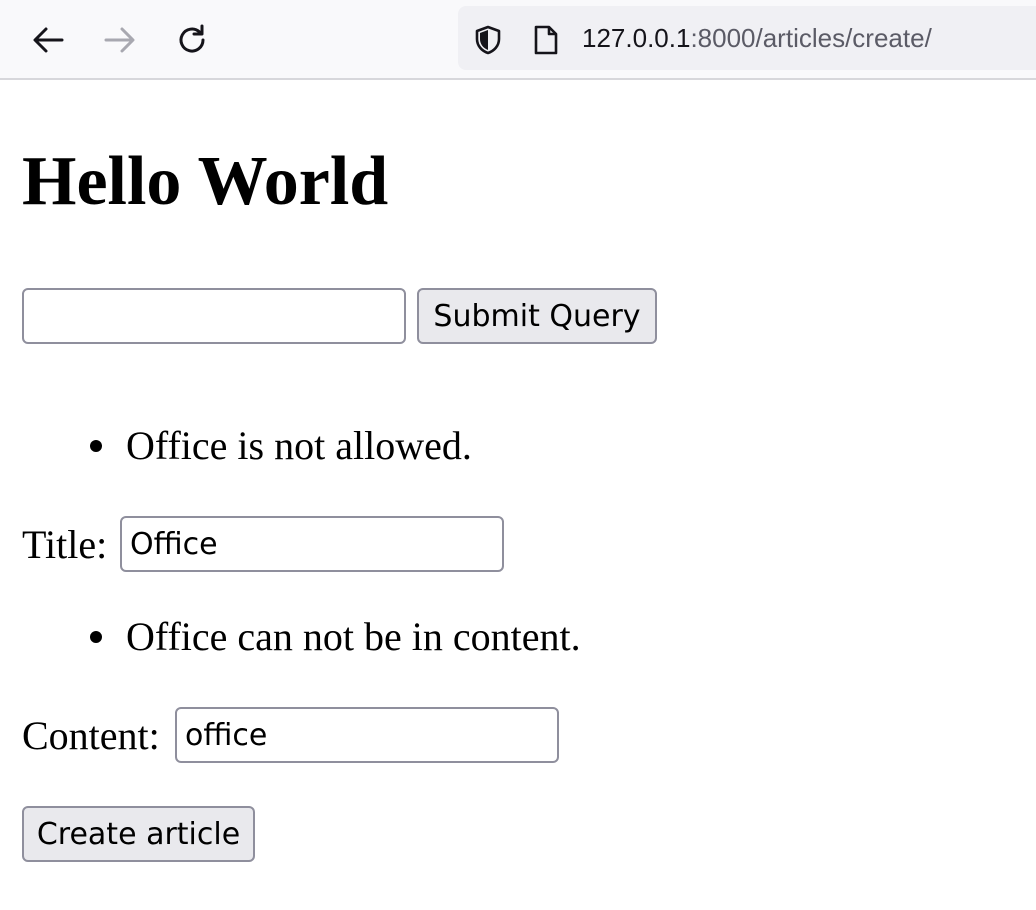  What do you see at coordinates (299, 445) in the screenshot?
I see `title-error-text: Office is not allowed.` at bounding box center [299, 445].